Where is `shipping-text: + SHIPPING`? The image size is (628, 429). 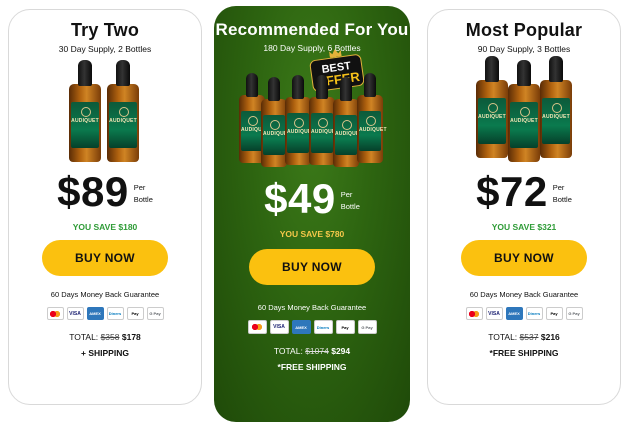
shipping-text: + SHIPPING is located at coordinates (105, 353).